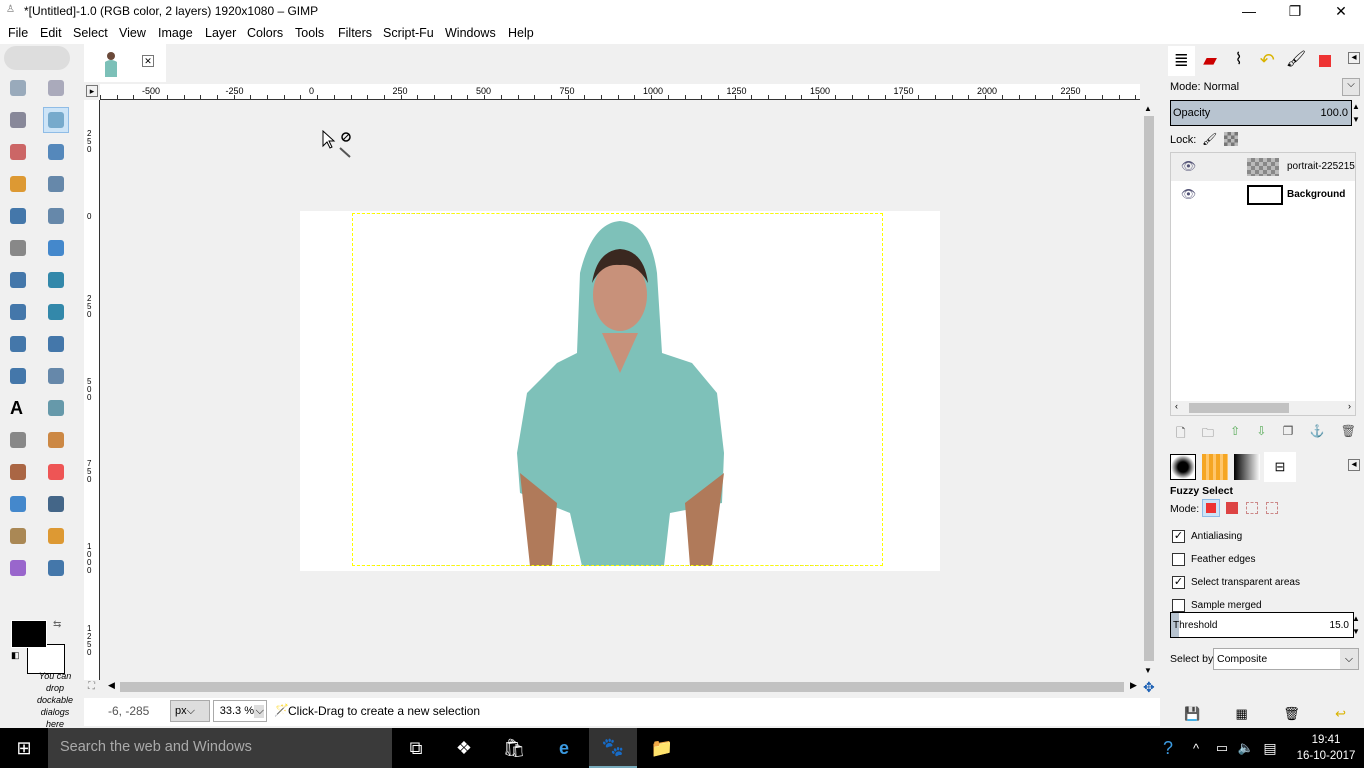 This screenshot has width=1364, height=768. Describe the element at coordinates (1217, 605) in the screenshot. I see `option-sample-merged: Sample merged` at that location.